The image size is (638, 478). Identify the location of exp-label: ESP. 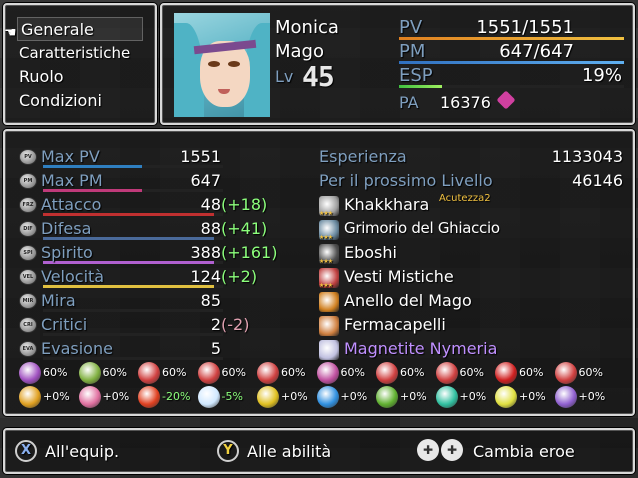
(416, 75).